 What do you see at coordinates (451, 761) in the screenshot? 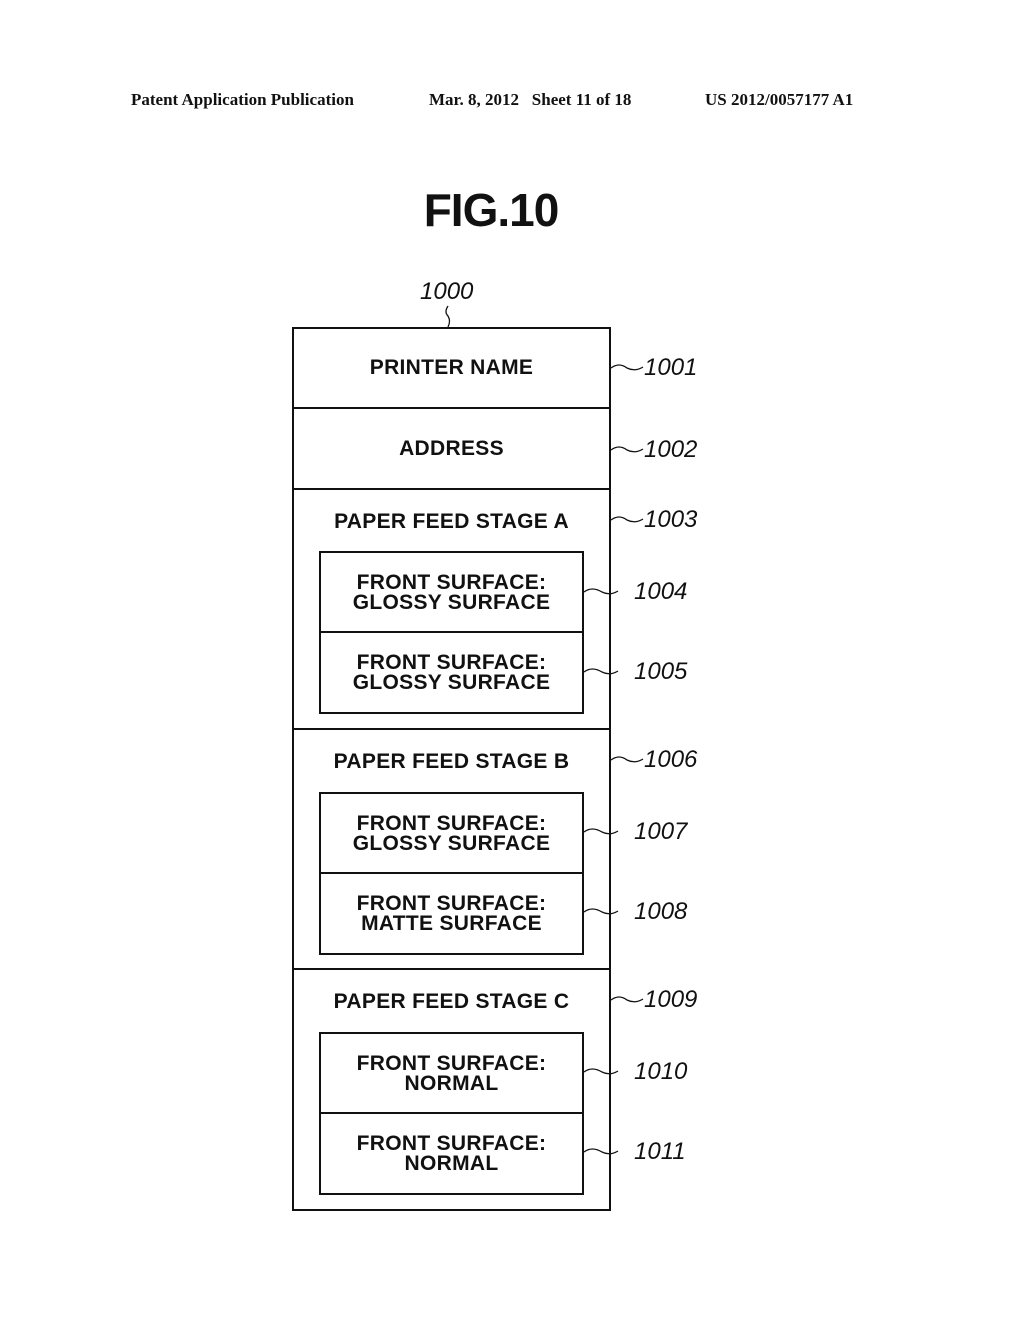
I see `stage-b-label: PAPER FEED STAGE B` at bounding box center [451, 761].